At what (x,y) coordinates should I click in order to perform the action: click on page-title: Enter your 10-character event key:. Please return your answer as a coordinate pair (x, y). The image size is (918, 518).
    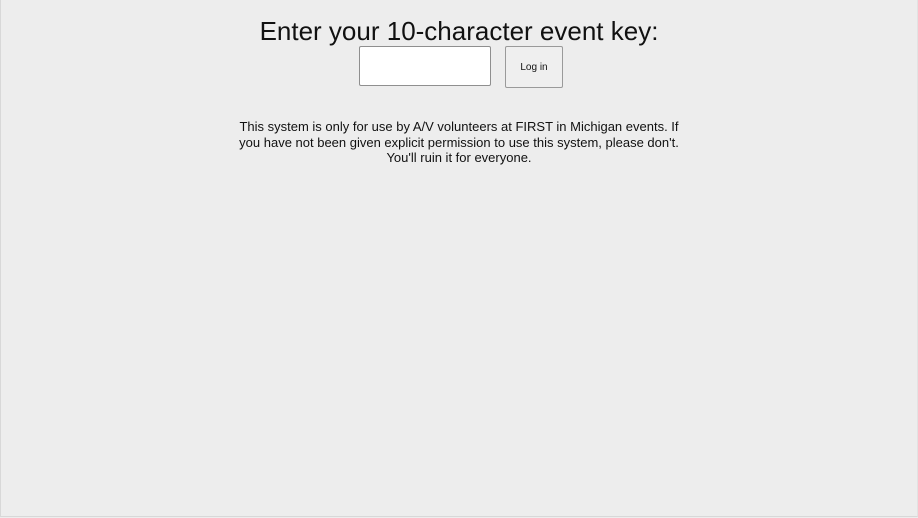
    Looking at the image, I should click on (459, 31).